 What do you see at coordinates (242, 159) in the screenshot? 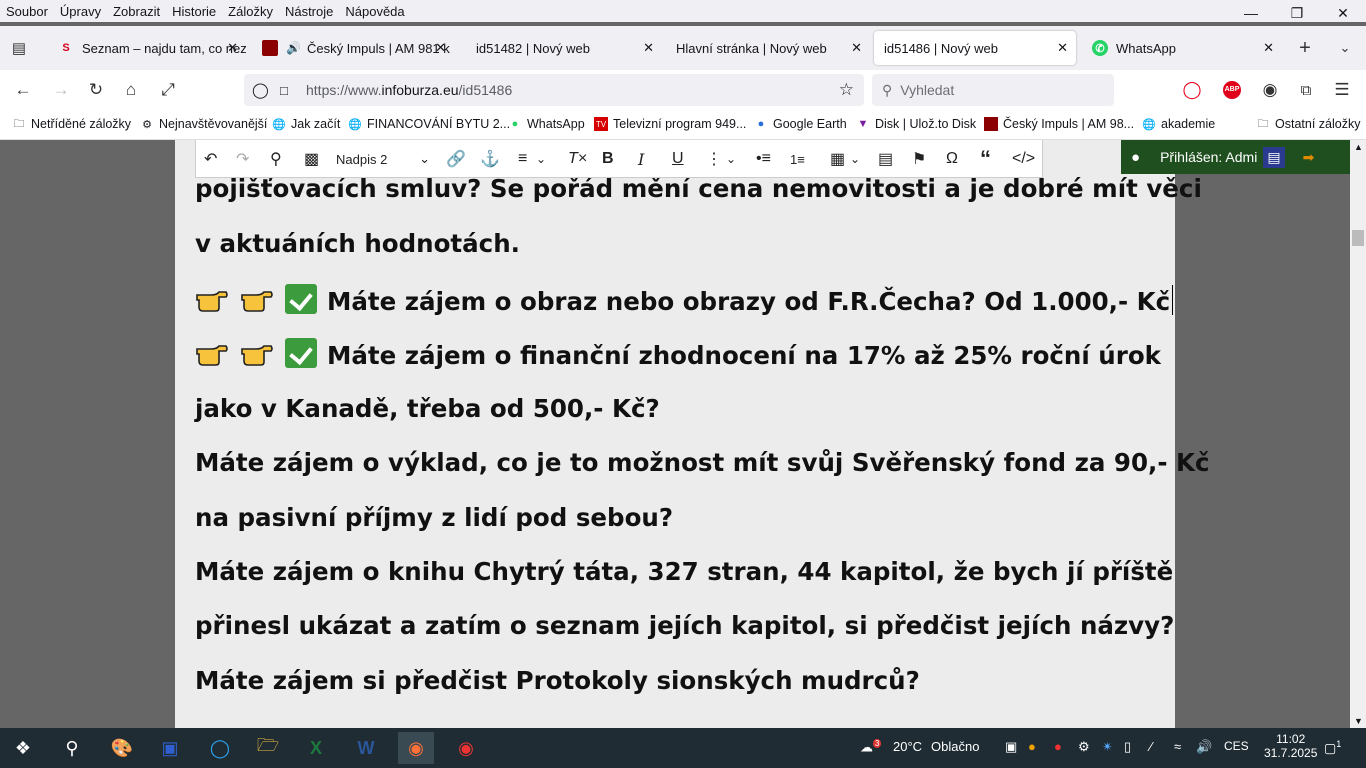
I see `redo-icon: ↷` at bounding box center [242, 159].